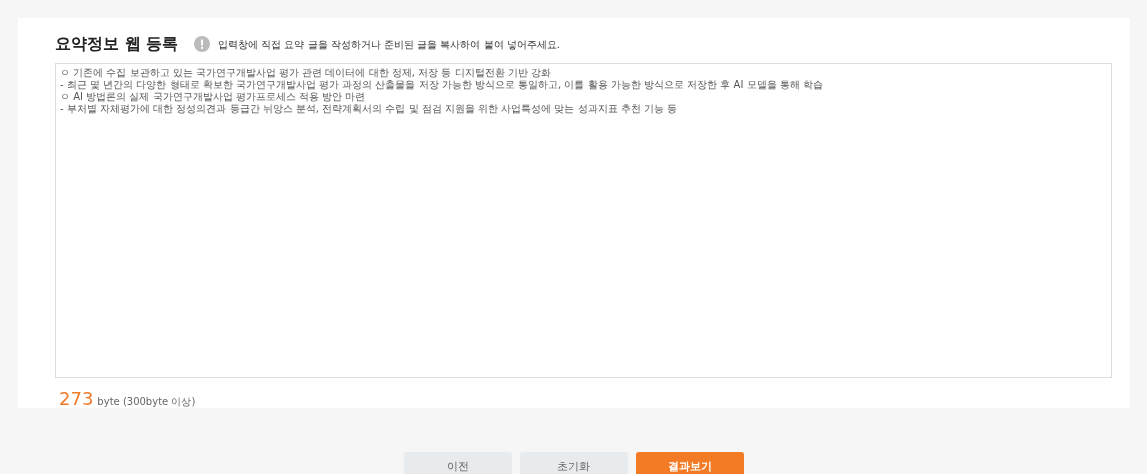 This screenshot has height=474, width=1147. Describe the element at coordinates (117, 44) in the screenshot. I see `section-title: 요약정보 웹 등록` at that location.